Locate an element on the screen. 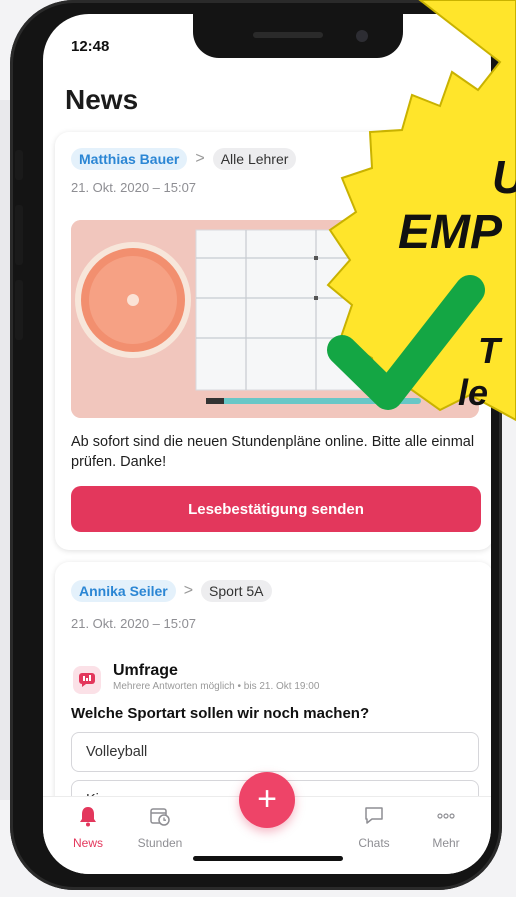 The height and width of the screenshot is (897, 516). tab-mehr: Mehr is located at coordinates (446, 827).